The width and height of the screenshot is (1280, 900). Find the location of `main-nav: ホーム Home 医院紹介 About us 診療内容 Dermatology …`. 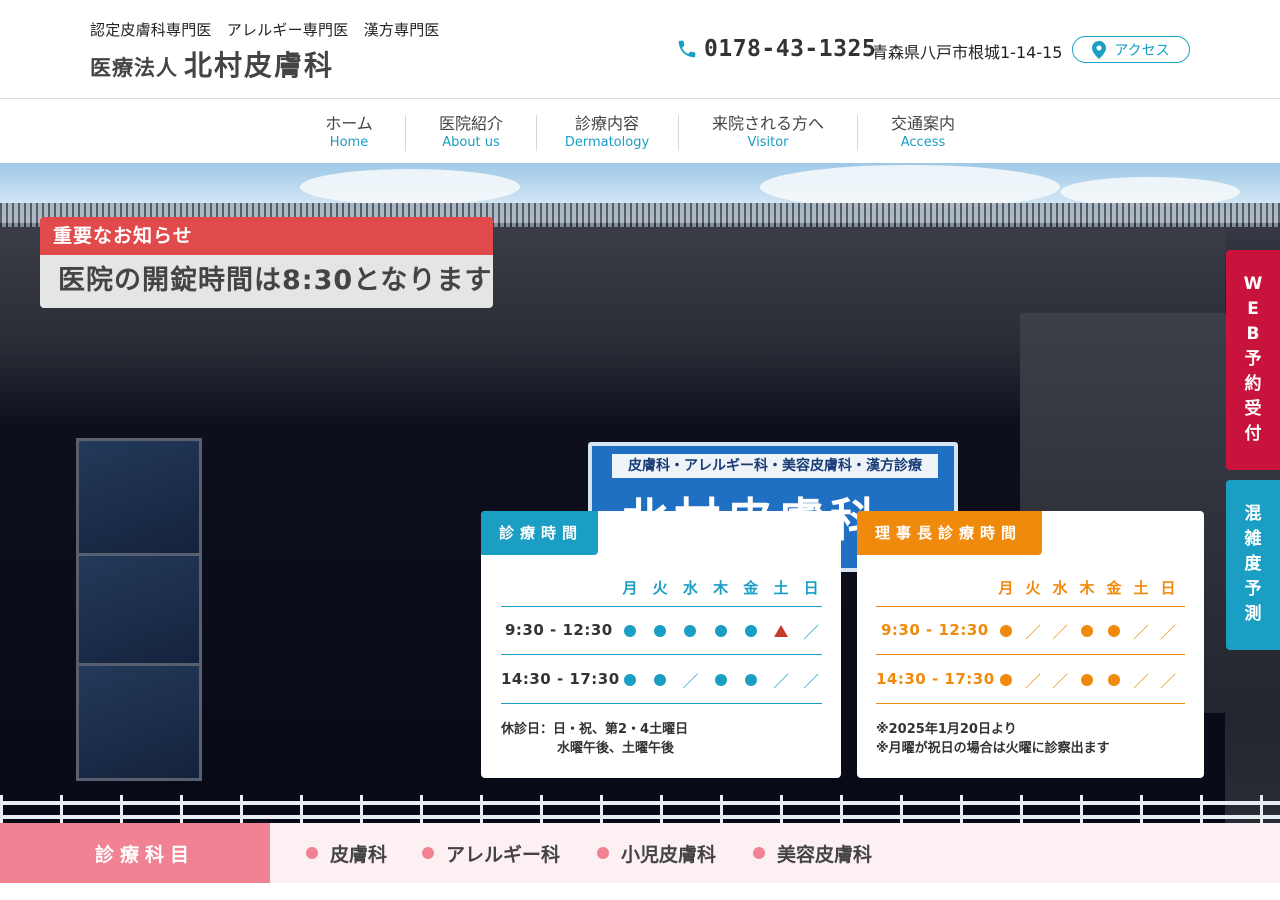

main-nav: ホーム Home 医院紹介 About us 診療内容 Dermatology … is located at coordinates (640, 131).